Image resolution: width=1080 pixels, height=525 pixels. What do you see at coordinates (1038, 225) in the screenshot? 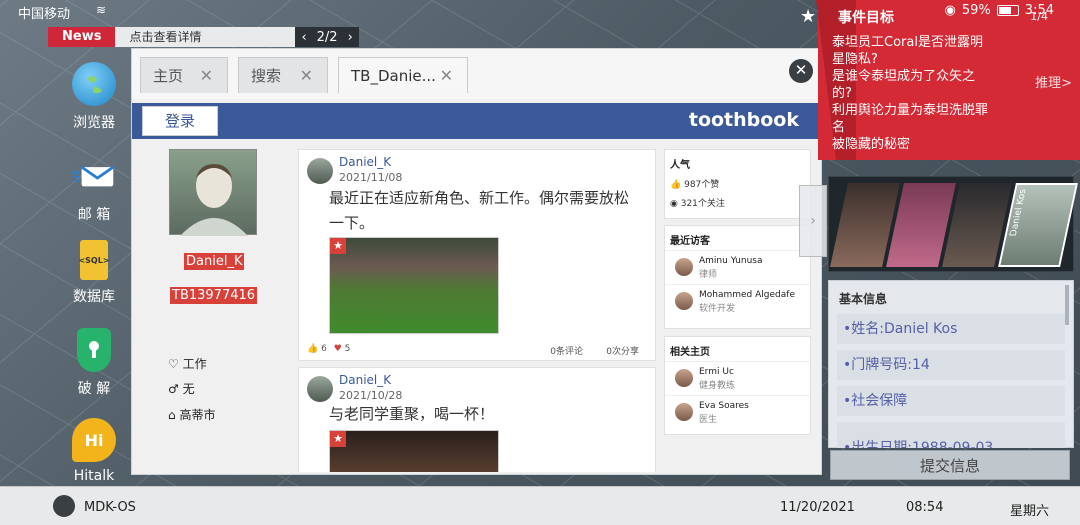
I see `character-portrait-selected: Daniel Kos` at bounding box center [1038, 225].